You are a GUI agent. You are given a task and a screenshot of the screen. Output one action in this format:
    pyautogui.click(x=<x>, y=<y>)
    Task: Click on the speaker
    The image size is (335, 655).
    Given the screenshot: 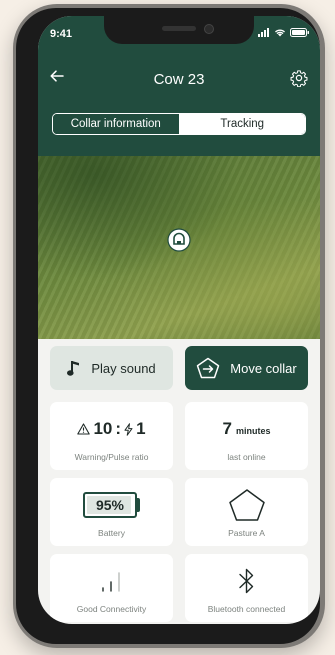 What is the action you would take?
    pyautogui.click(x=179, y=28)
    